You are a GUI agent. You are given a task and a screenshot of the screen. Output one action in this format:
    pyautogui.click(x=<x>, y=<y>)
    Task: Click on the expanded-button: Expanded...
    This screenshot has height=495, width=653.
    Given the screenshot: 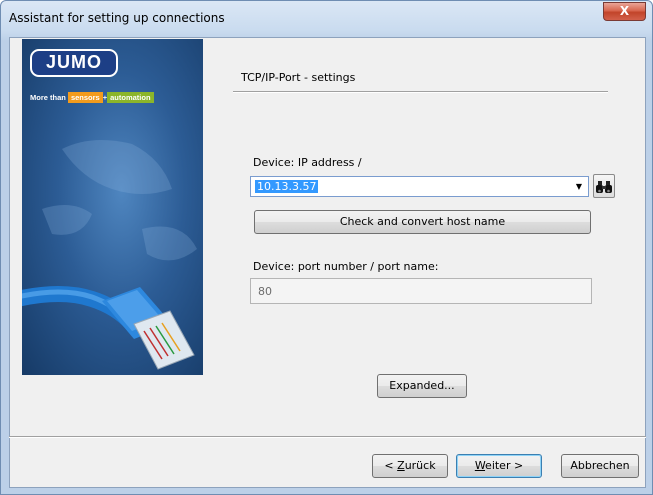 What is the action you would take?
    pyautogui.click(x=422, y=386)
    